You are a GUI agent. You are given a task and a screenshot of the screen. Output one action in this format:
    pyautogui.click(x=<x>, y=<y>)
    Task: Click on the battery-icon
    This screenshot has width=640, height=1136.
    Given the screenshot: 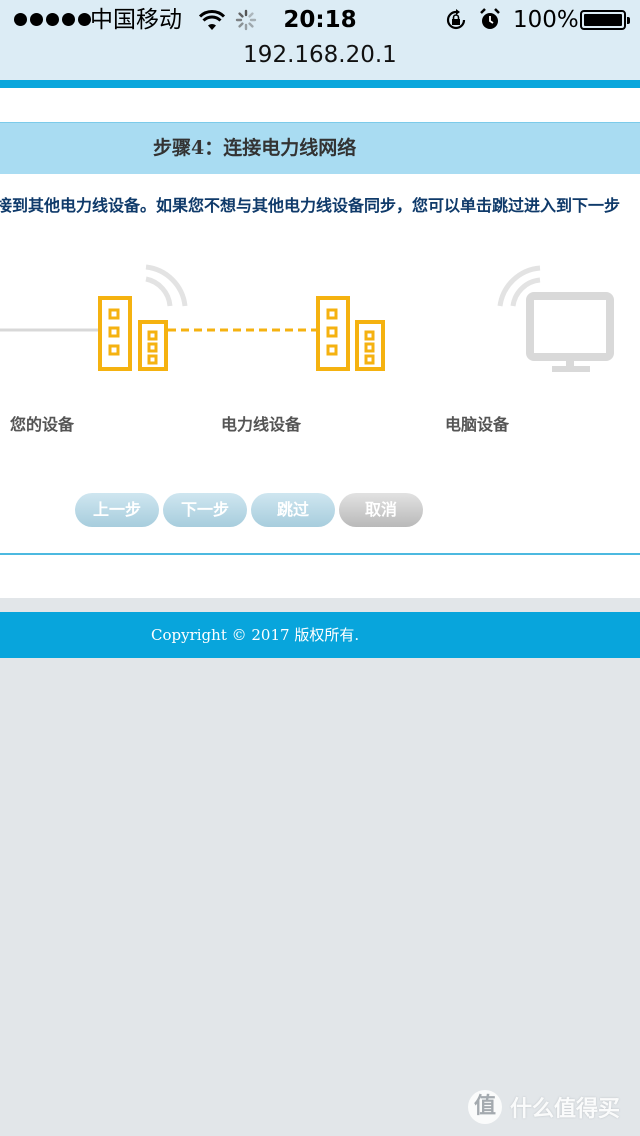 What is the action you would take?
    pyautogui.click(x=605, y=20)
    